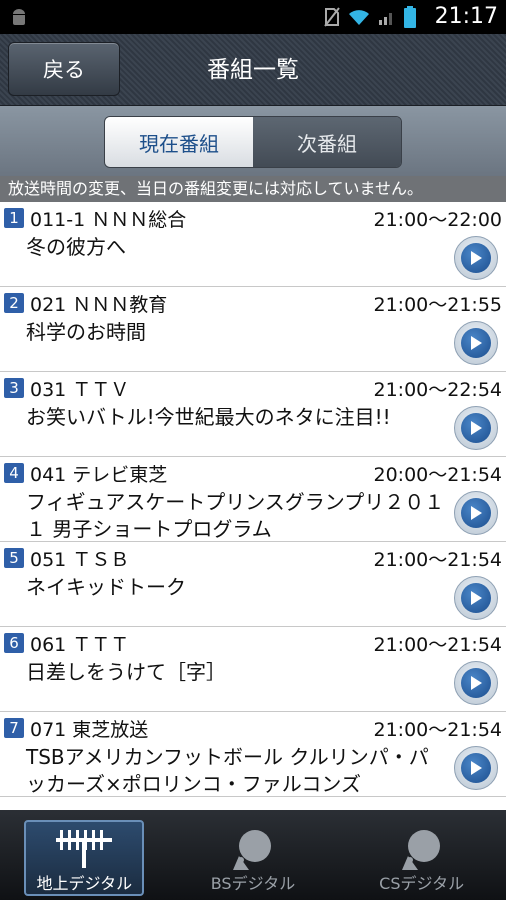 This screenshot has height=900, width=506. I want to click on program-row-2: 2 021 ＮＮＮ教育 21:00～21:55 科学のお時間, so click(253, 329).